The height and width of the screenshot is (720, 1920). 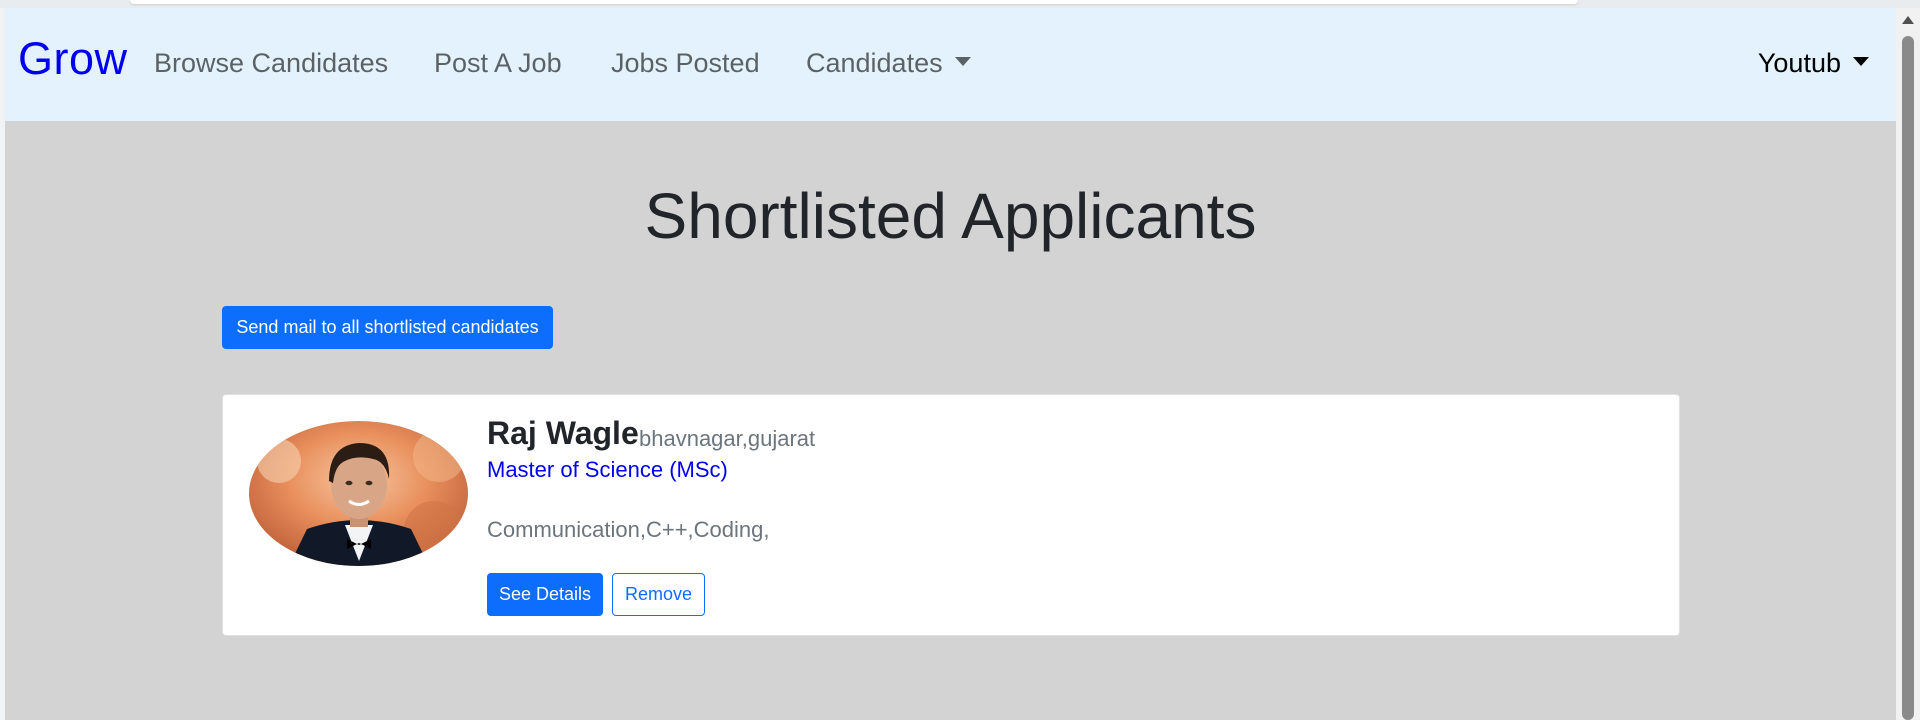 I want to click on user-name: Youtub, so click(x=1799, y=63).